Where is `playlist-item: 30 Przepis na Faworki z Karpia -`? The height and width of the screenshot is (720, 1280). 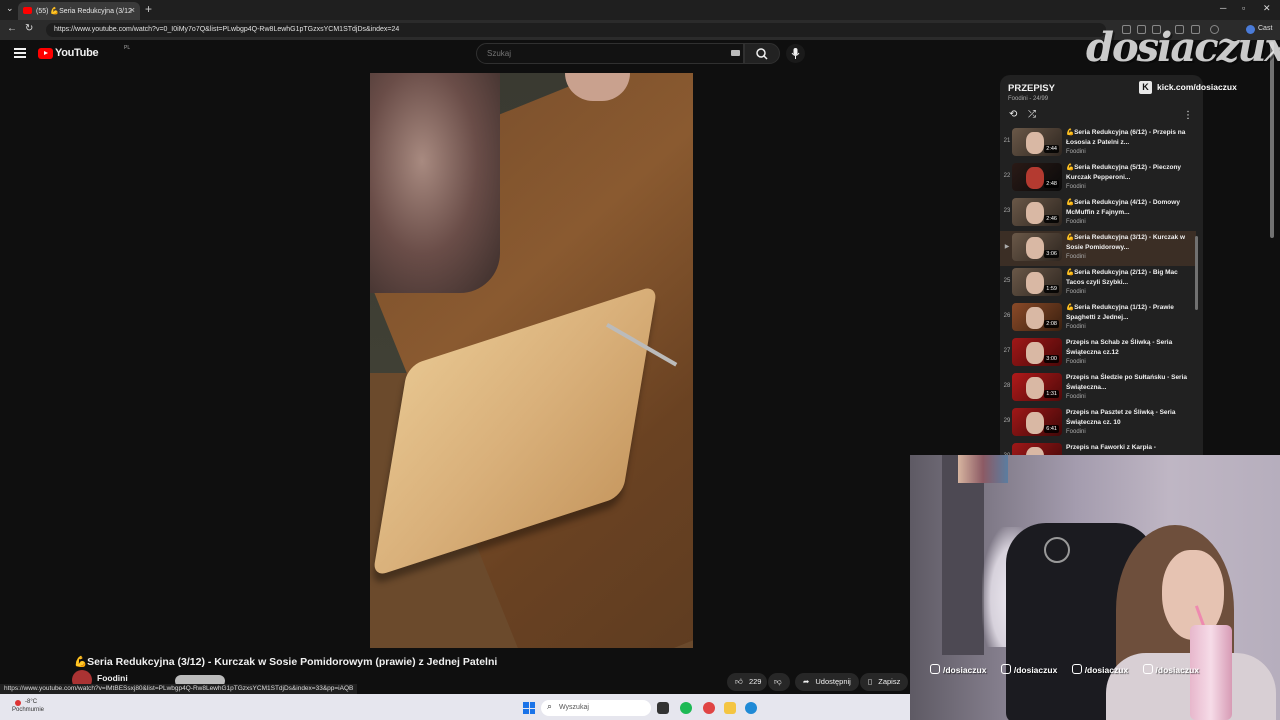
playlist-item: 30 Przepis na Faworki z Karpia - is located at coordinates (1098, 448).